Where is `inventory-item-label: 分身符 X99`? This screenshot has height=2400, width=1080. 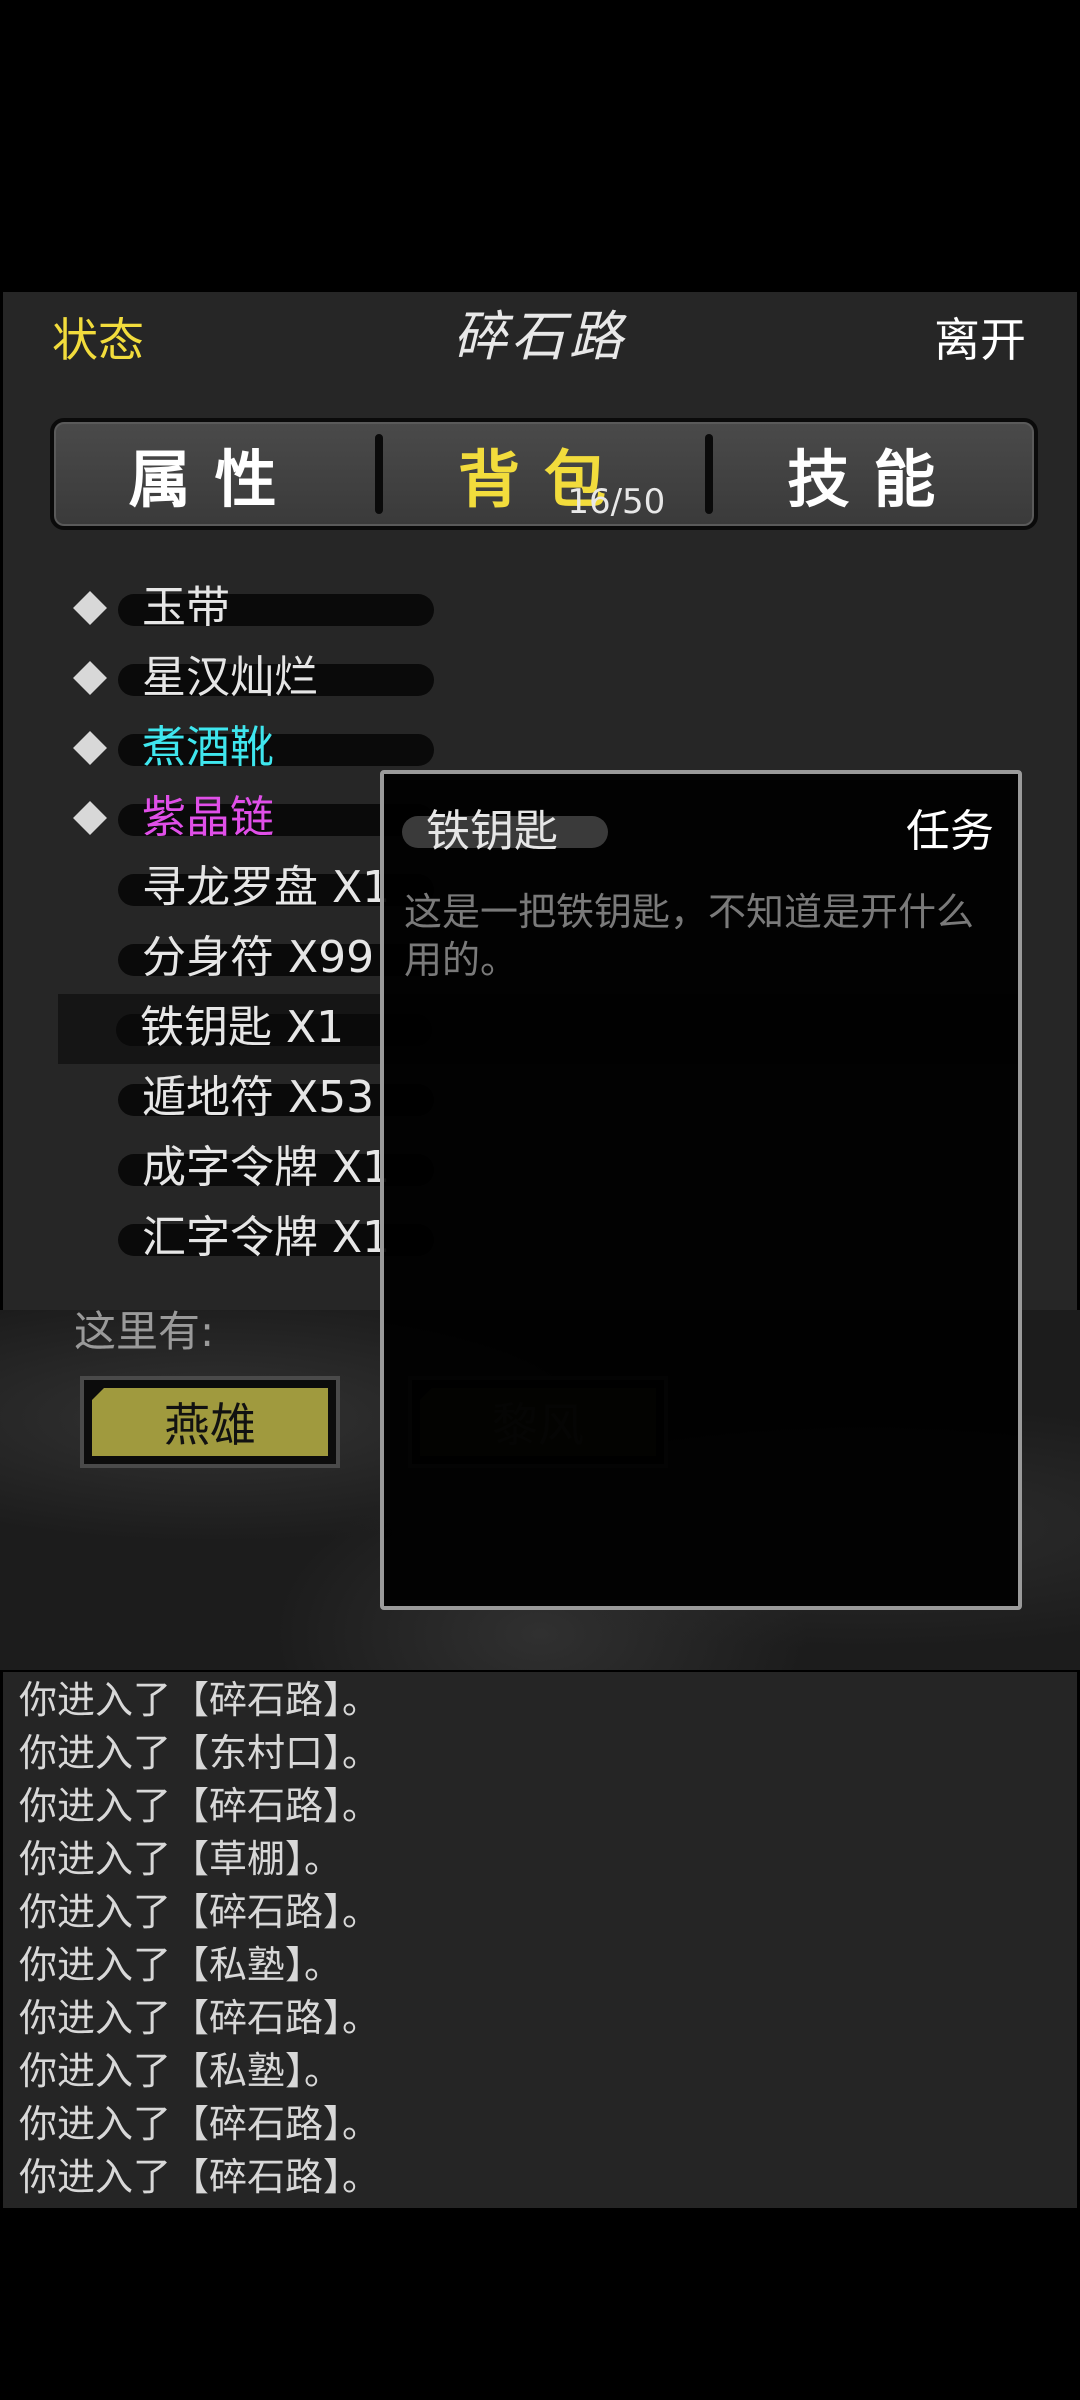
inventory-item-label: 分身符 X99 is located at coordinates (258, 957).